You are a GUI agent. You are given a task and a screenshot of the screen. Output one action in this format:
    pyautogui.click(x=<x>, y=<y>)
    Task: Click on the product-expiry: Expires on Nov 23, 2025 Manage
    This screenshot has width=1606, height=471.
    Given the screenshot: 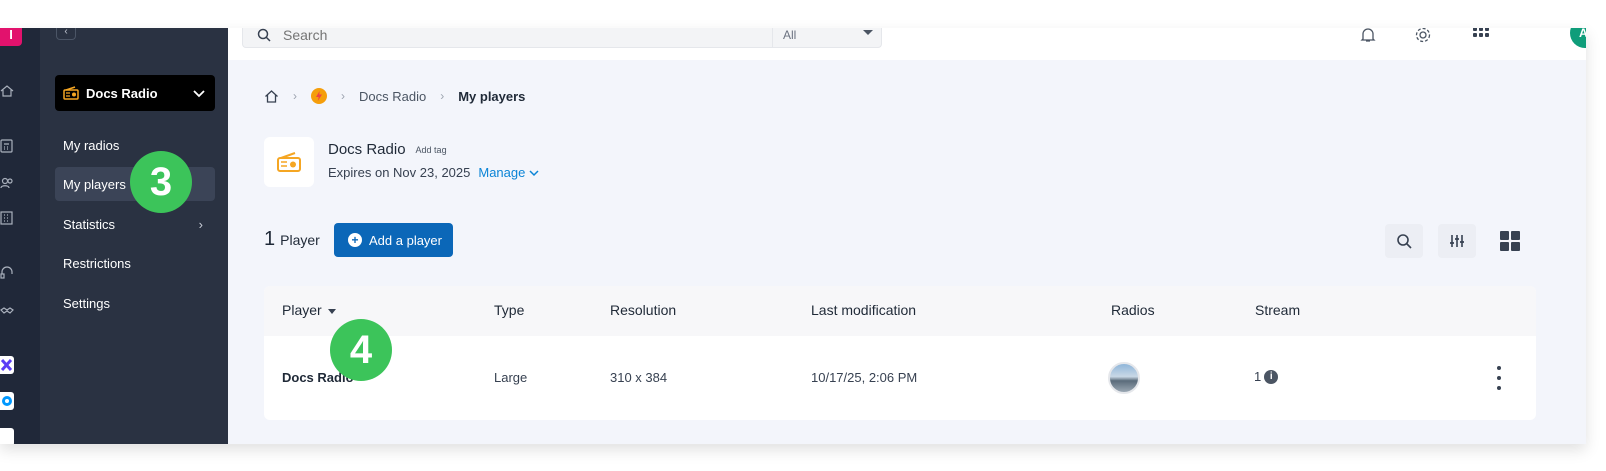 What is the action you would take?
    pyautogui.click(x=433, y=172)
    